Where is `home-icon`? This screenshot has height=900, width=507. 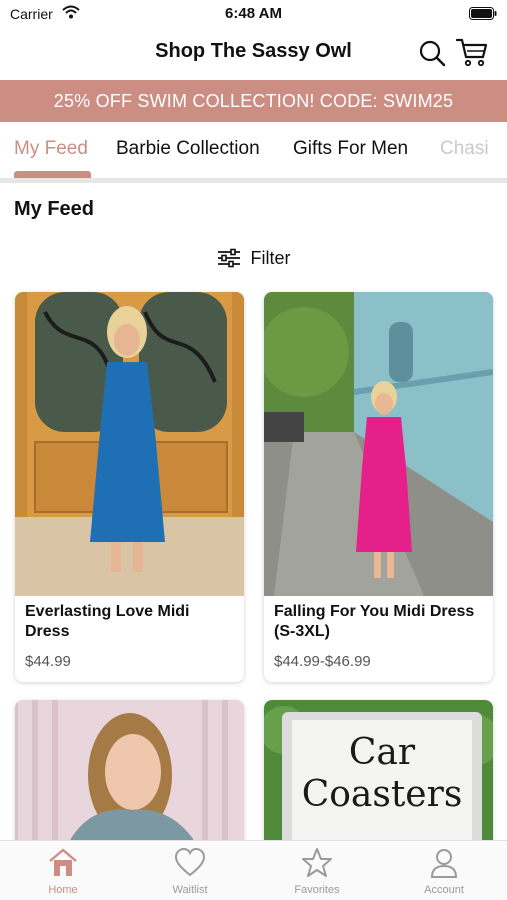
home-icon is located at coordinates (63, 862).